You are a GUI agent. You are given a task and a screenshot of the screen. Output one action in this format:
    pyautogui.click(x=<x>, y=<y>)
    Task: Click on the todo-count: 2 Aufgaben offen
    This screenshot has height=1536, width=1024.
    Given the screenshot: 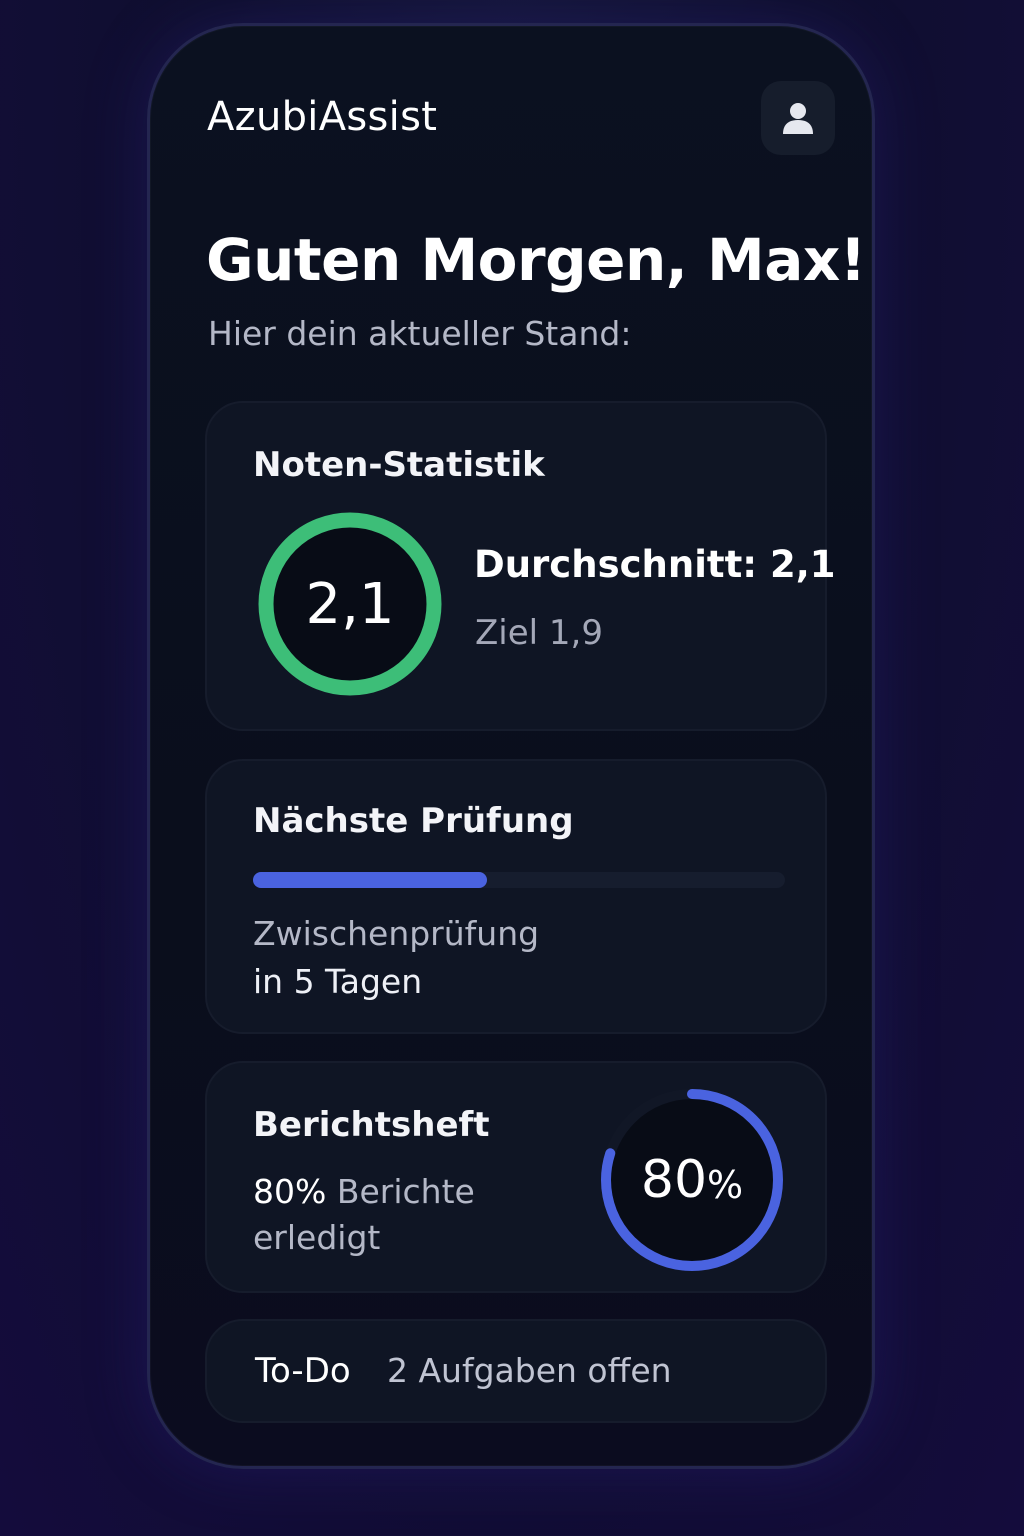 What is the action you would take?
    pyautogui.click(x=529, y=1370)
    